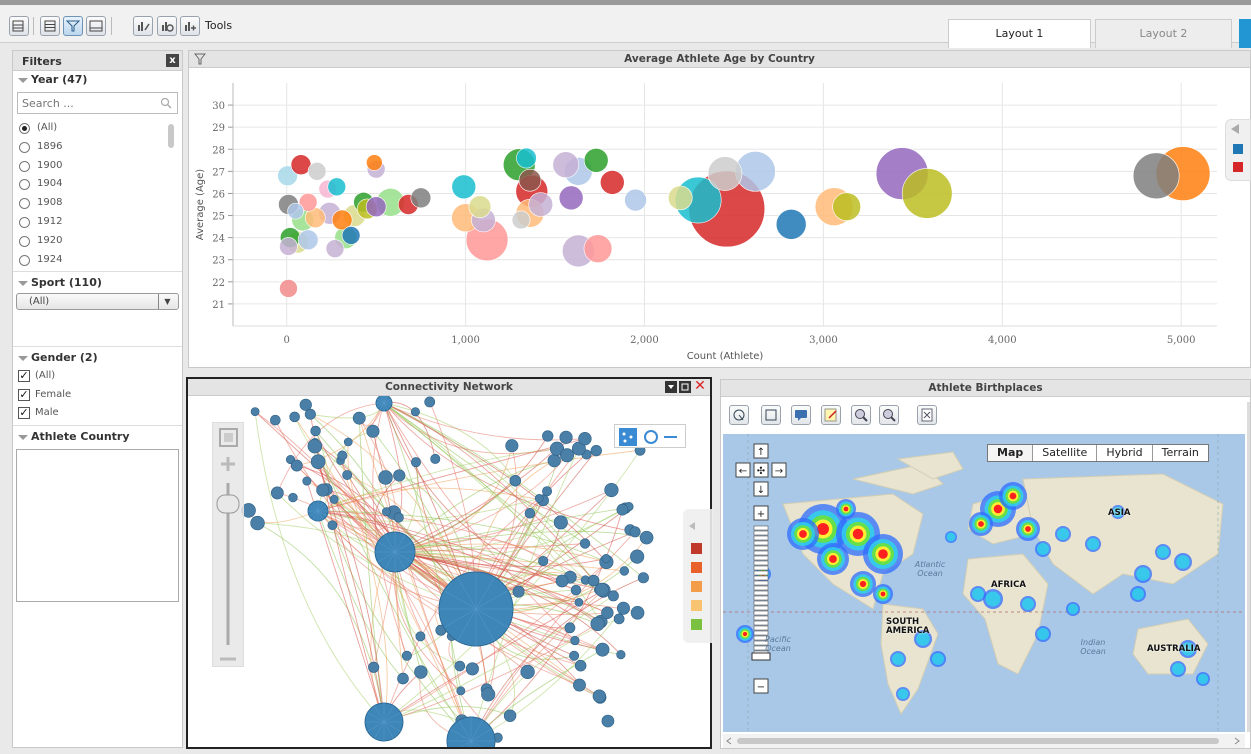 The height and width of the screenshot is (754, 1251). Describe the element at coordinates (172, 60) in the screenshot. I see `filters-close-button: x` at that location.